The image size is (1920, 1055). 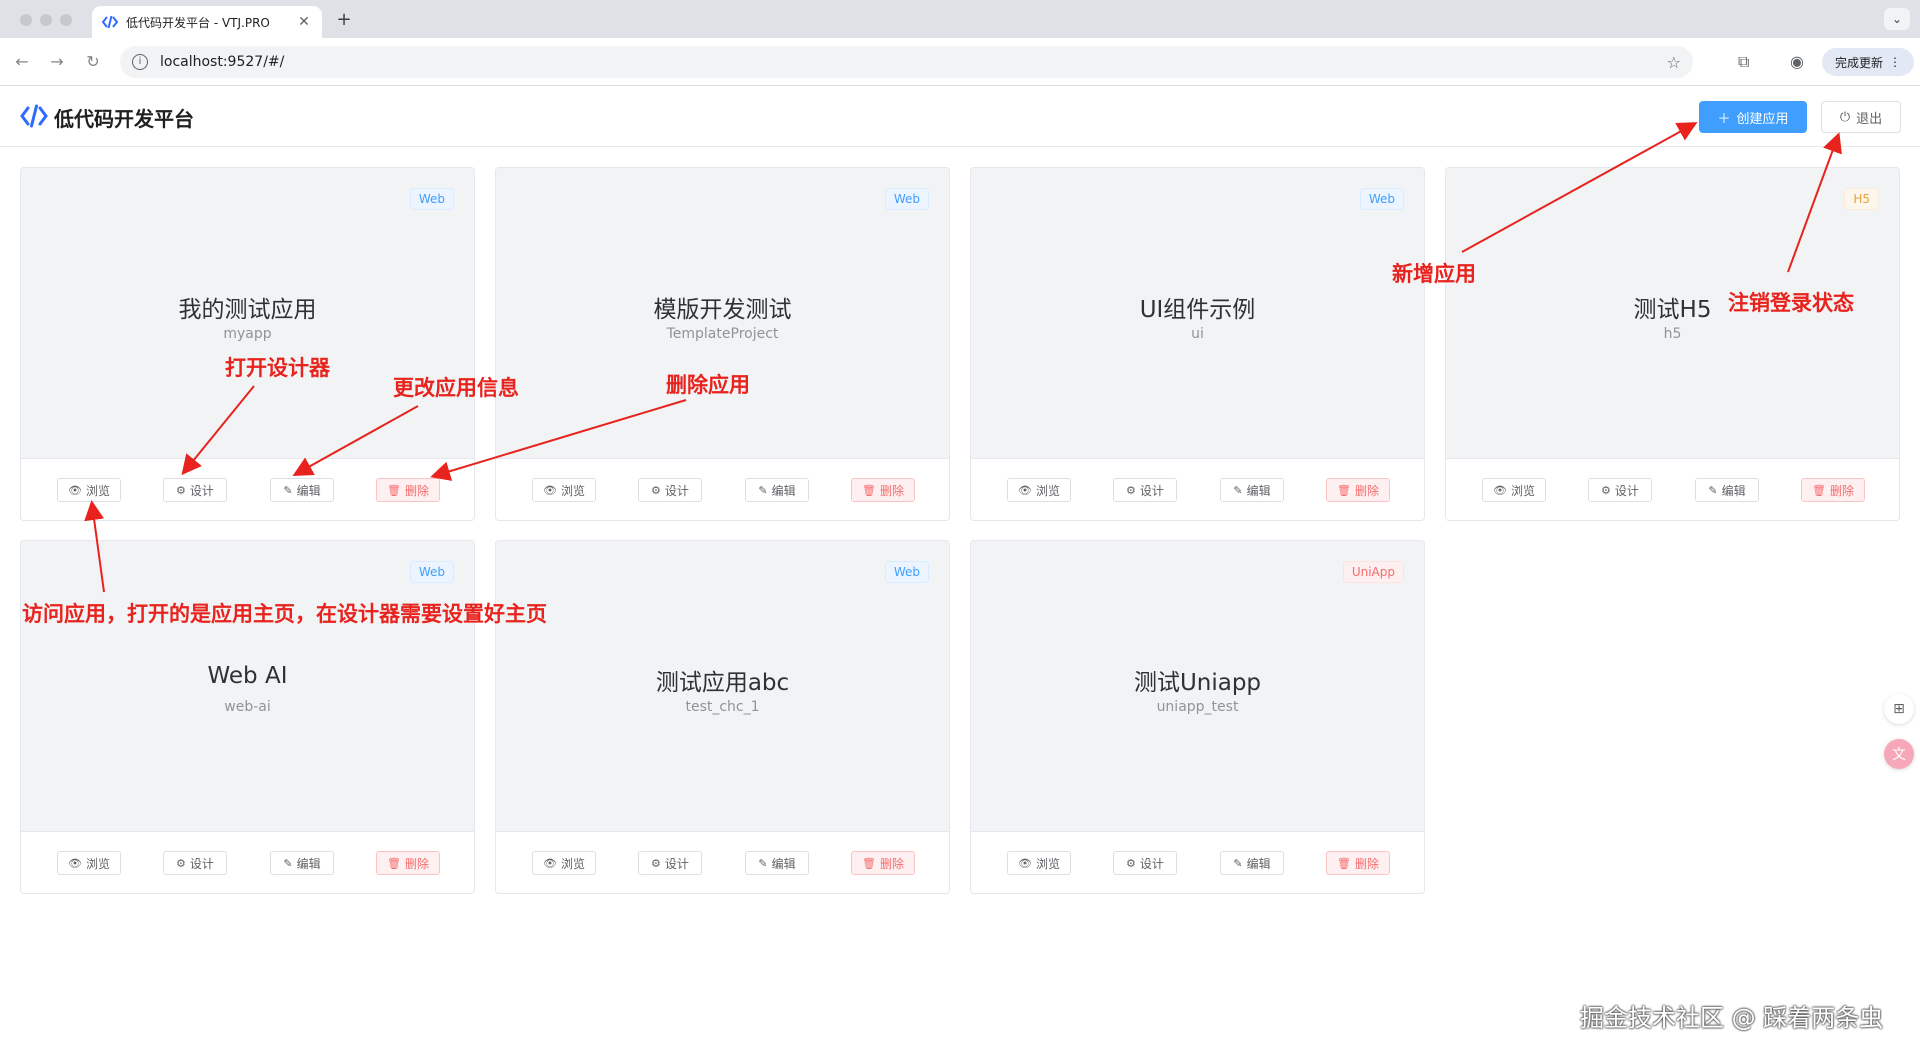 I want to click on window-minimize-dot, so click(x=46, y=20).